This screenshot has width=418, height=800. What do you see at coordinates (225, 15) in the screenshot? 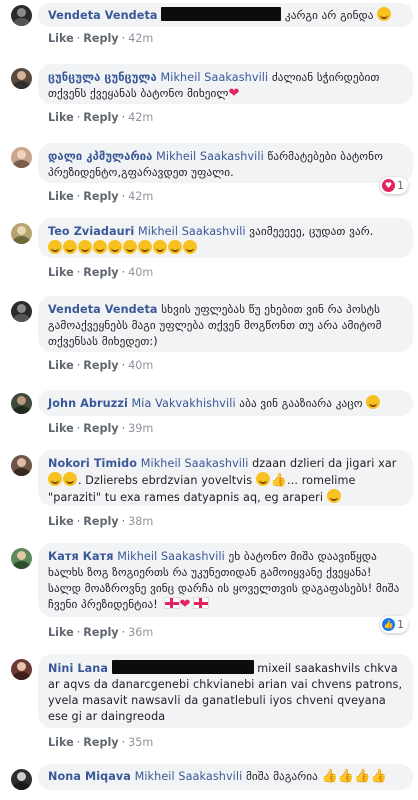
I see `comment-bubble: Vendeta Vendeta კარგი არ გინდა` at bounding box center [225, 15].